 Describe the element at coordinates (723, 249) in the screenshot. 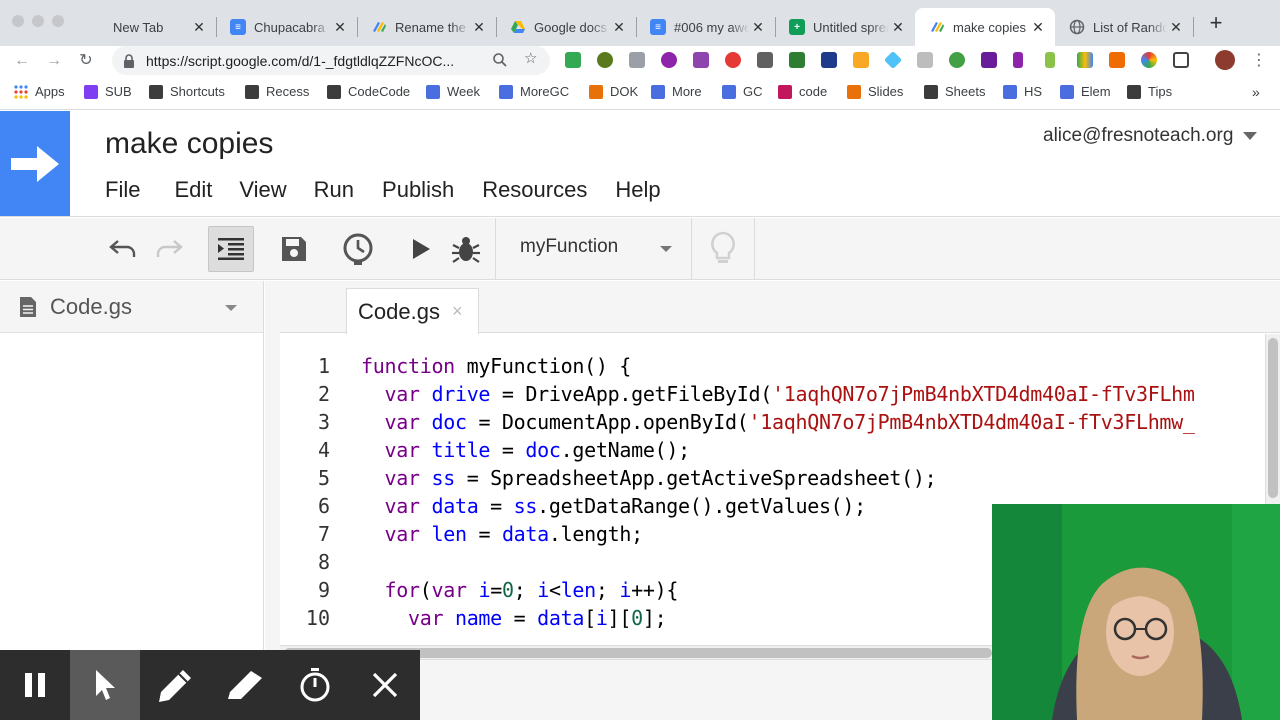

I see `execution-hints-button` at that location.